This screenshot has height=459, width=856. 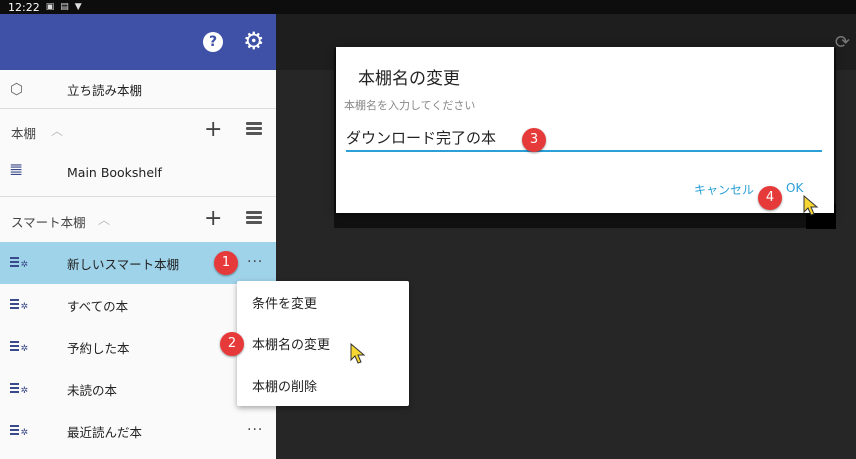 What do you see at coordinates (770, 198) in the screenshot?
I see `step-marker-4: 4` at bounding box center [770, 198].